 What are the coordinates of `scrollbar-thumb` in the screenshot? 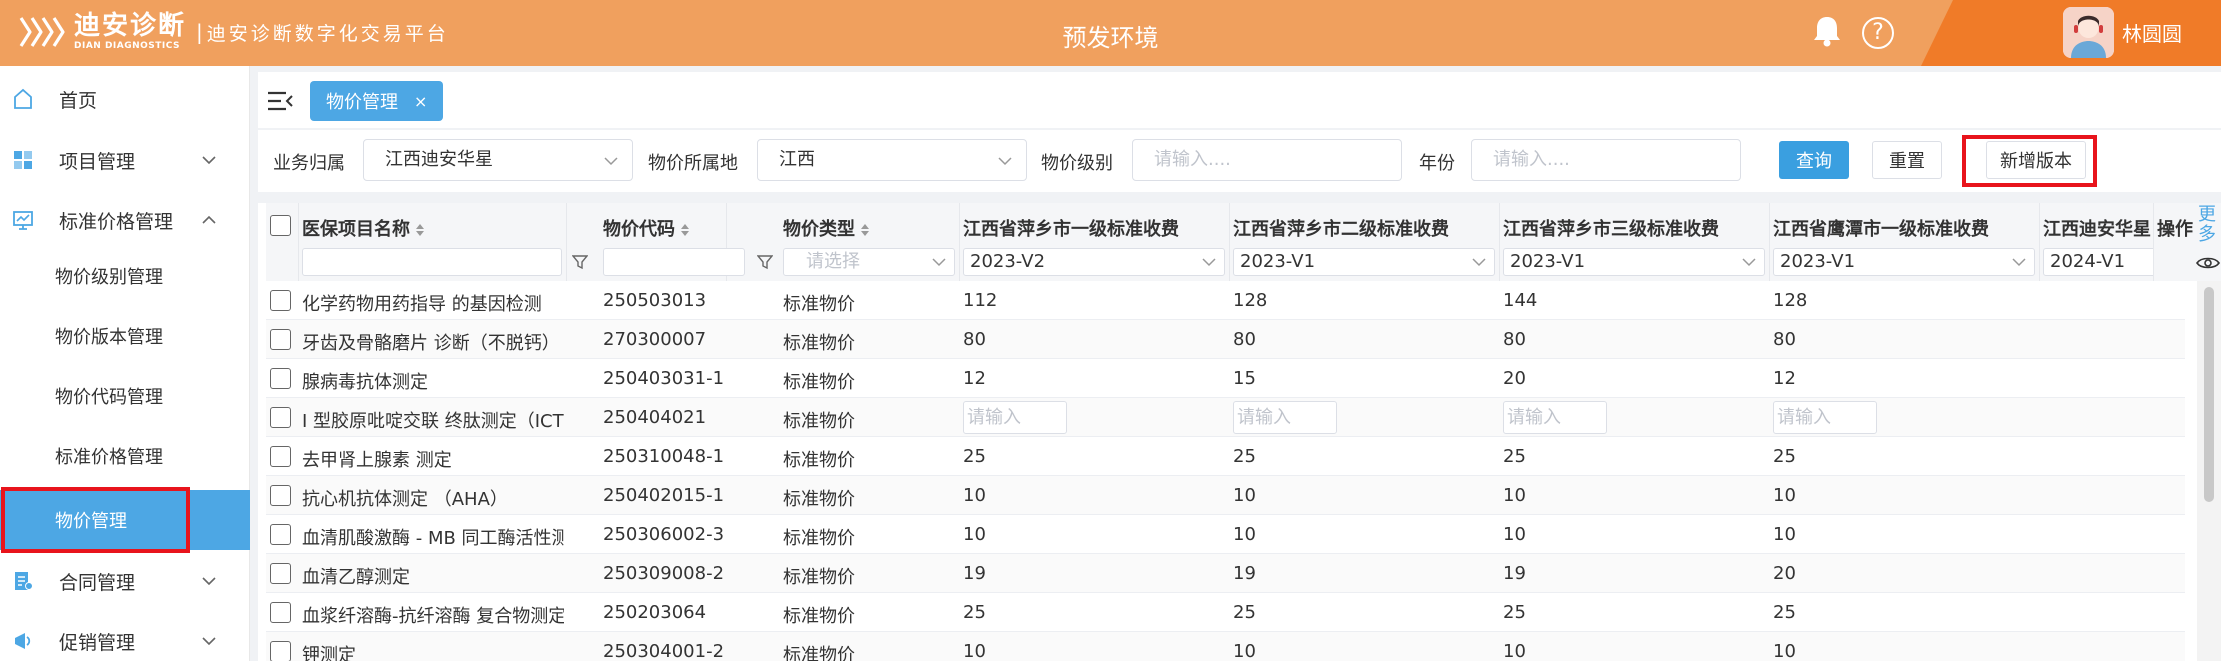 It's located at (2209, 394).